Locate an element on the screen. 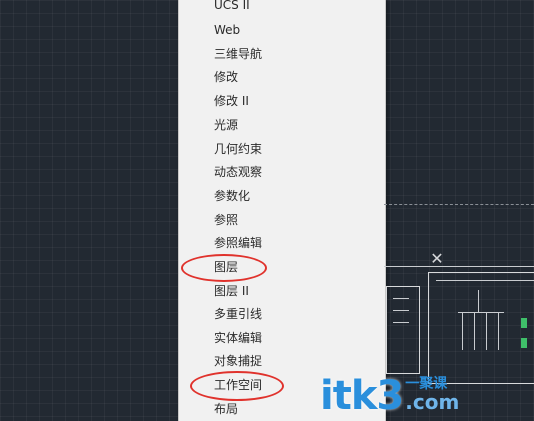 The height and width of the screenshot is (421, 534). watermark-domain: .com is located at coordinates (432, 402).